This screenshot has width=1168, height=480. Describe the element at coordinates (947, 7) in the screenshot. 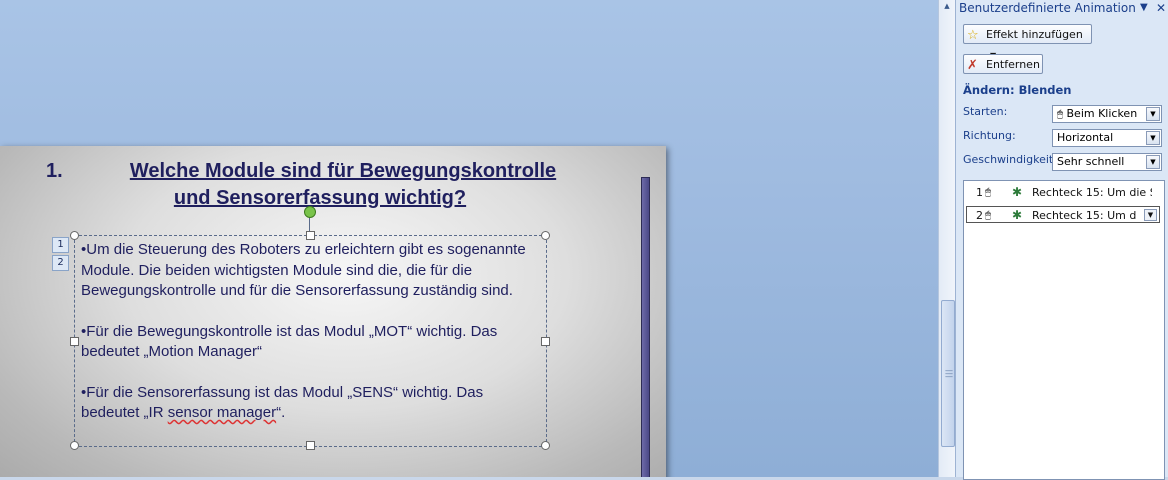

I see `scroll-up-icon: ▲` at that location.